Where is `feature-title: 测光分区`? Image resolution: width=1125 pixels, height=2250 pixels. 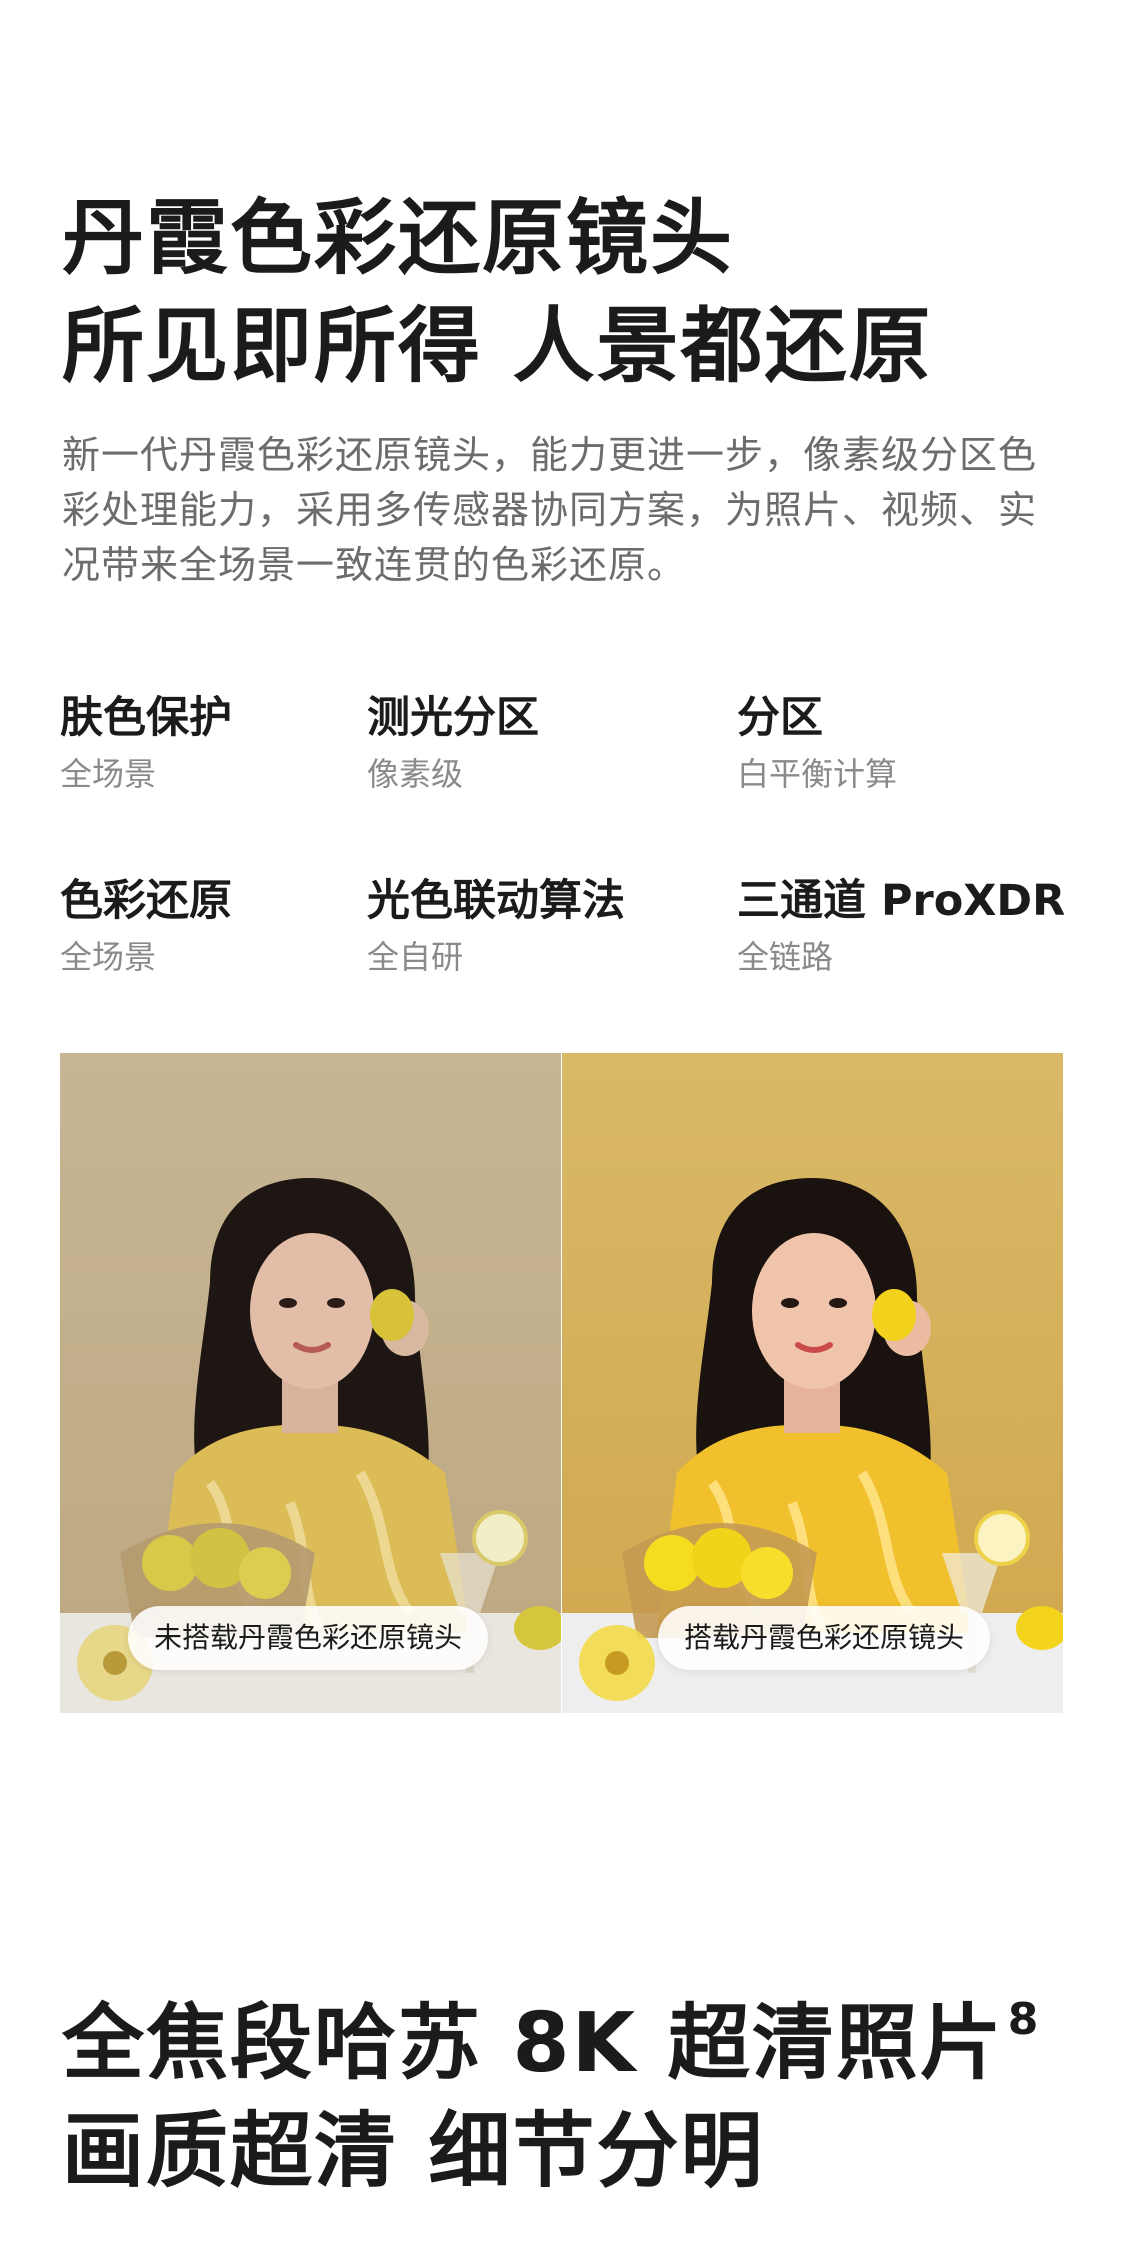 feature-title: 测光分区 is located at coordinates (453, 718).